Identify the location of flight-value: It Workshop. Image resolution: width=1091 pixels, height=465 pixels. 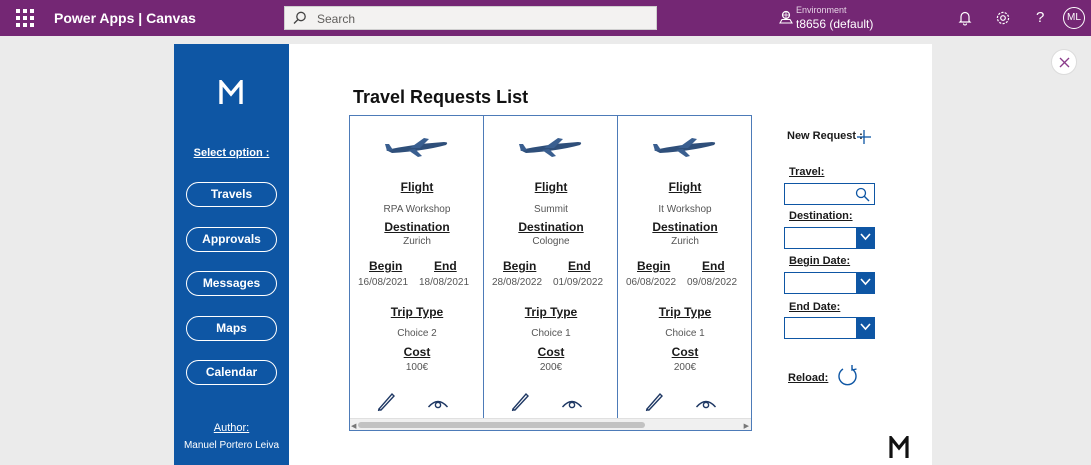
(685, 209).